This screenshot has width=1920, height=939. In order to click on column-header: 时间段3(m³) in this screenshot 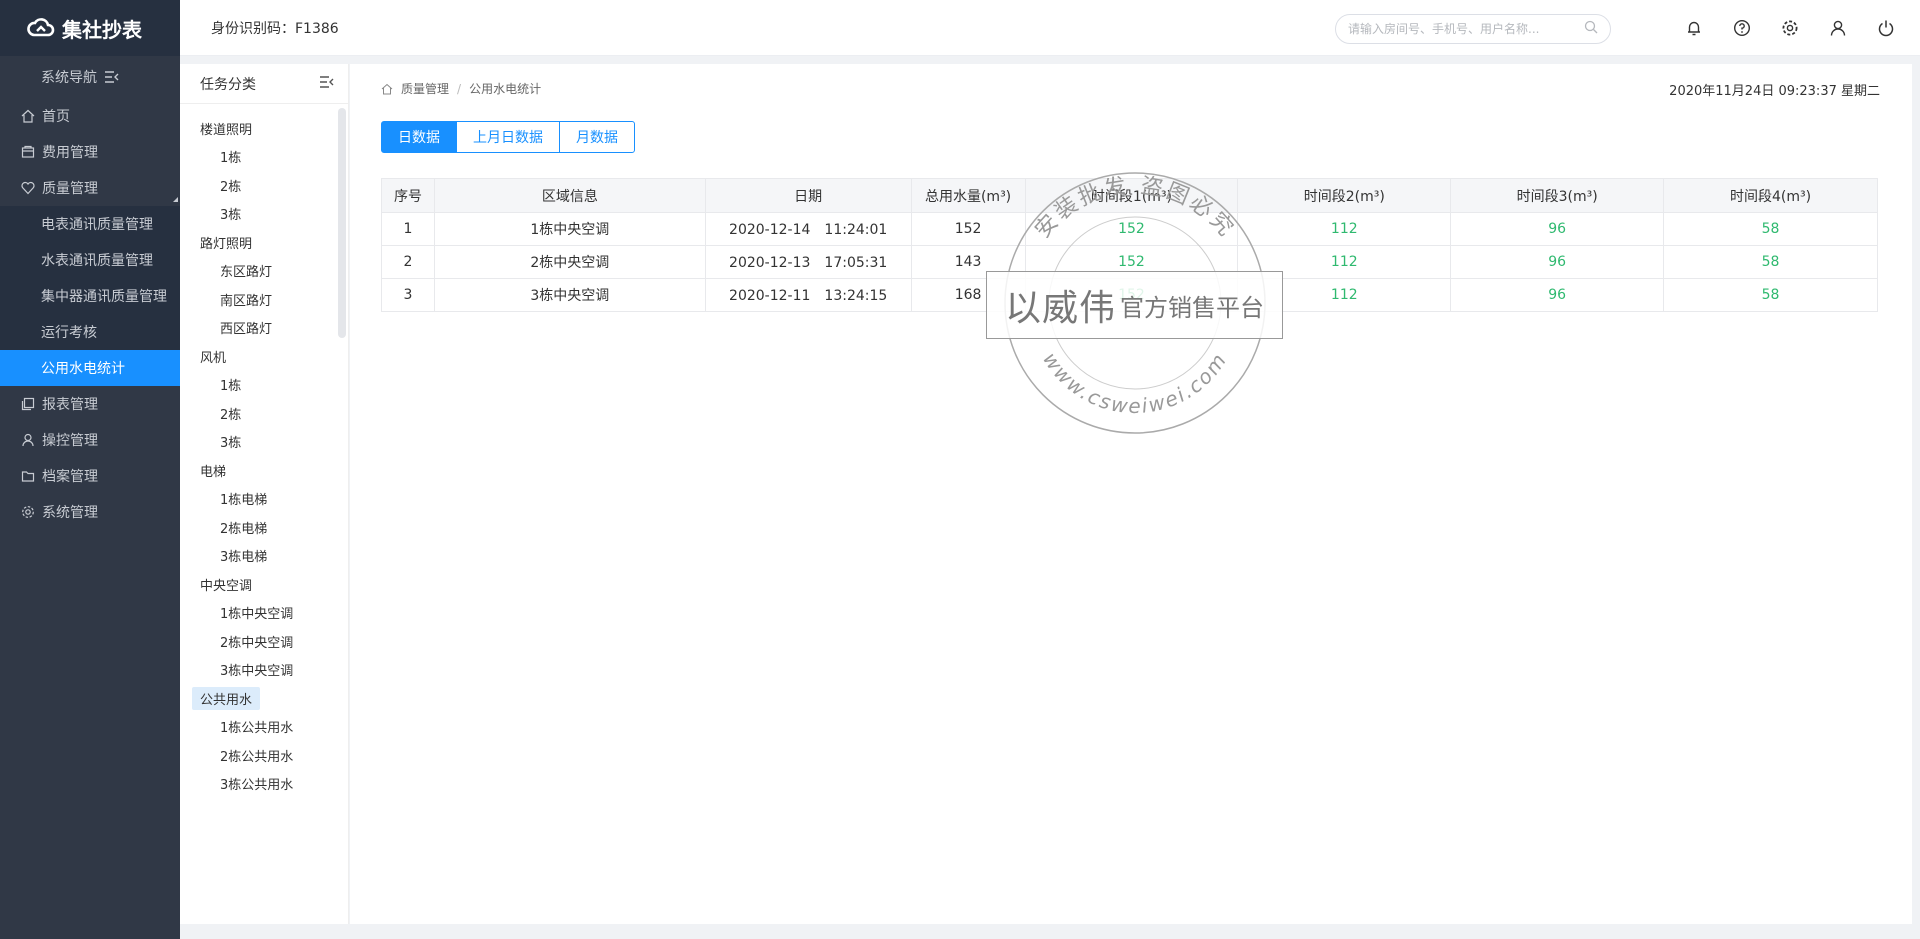, I will do `click(1557, 195)`.